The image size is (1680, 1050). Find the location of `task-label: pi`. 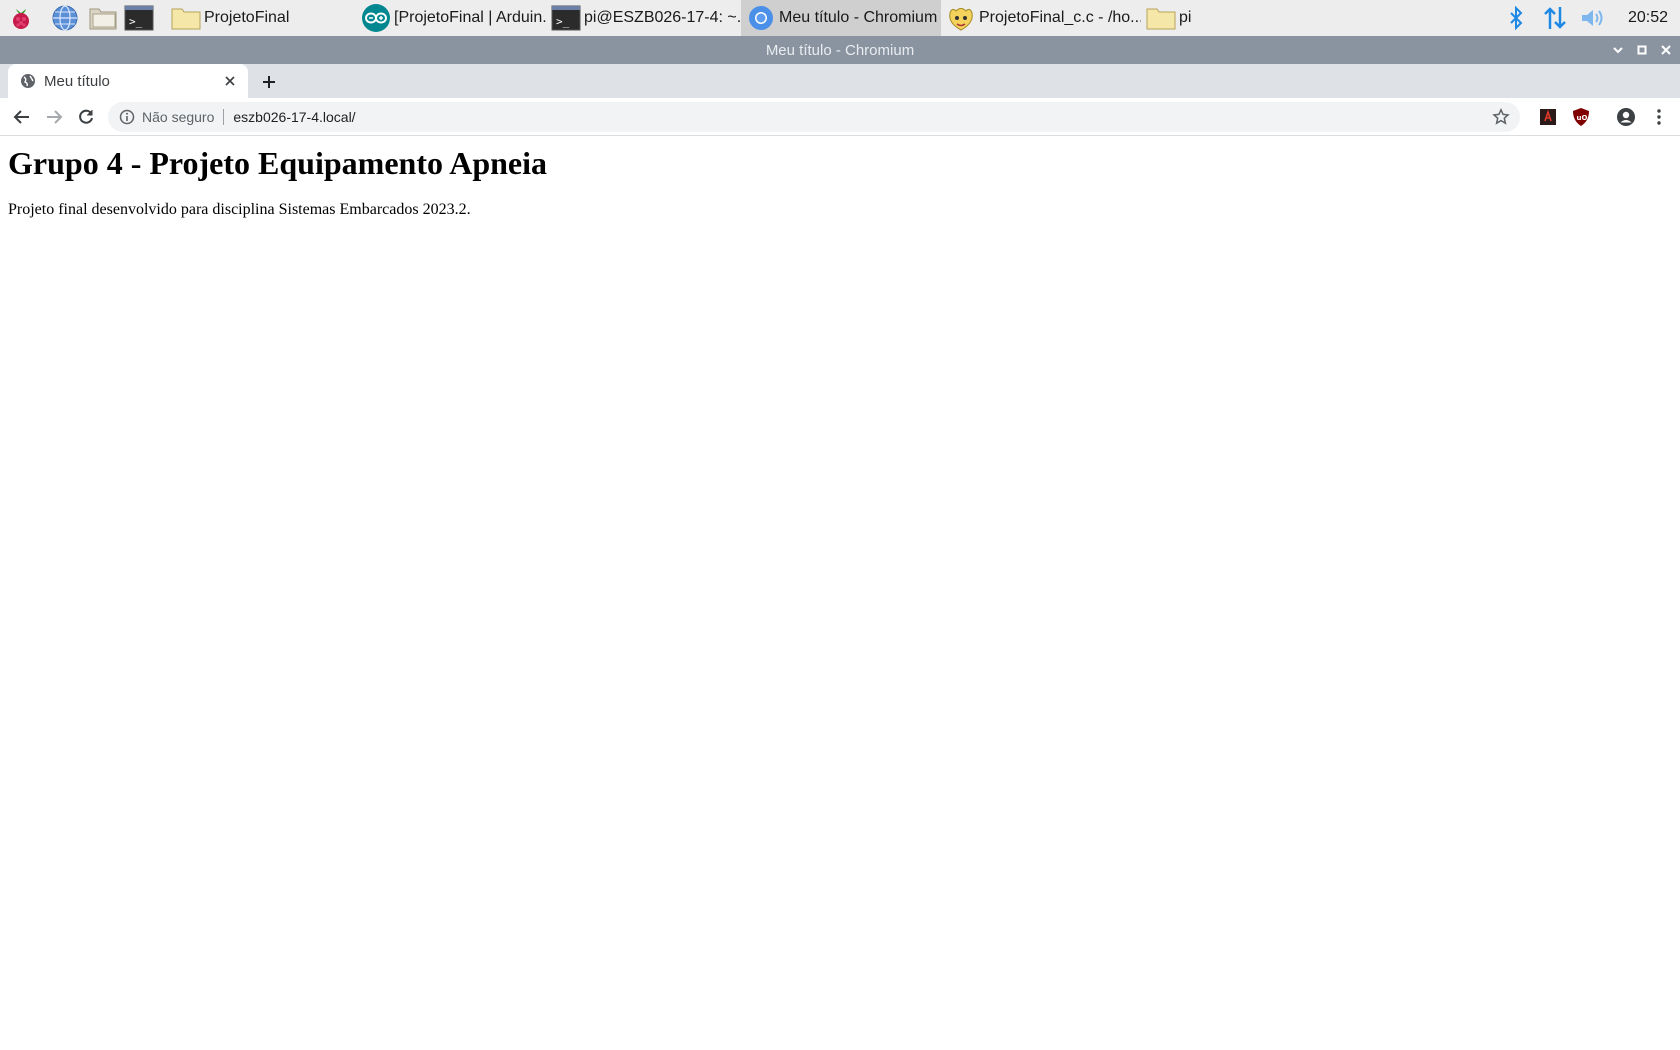

task-label: pi is located at coordinates (1185, 17).